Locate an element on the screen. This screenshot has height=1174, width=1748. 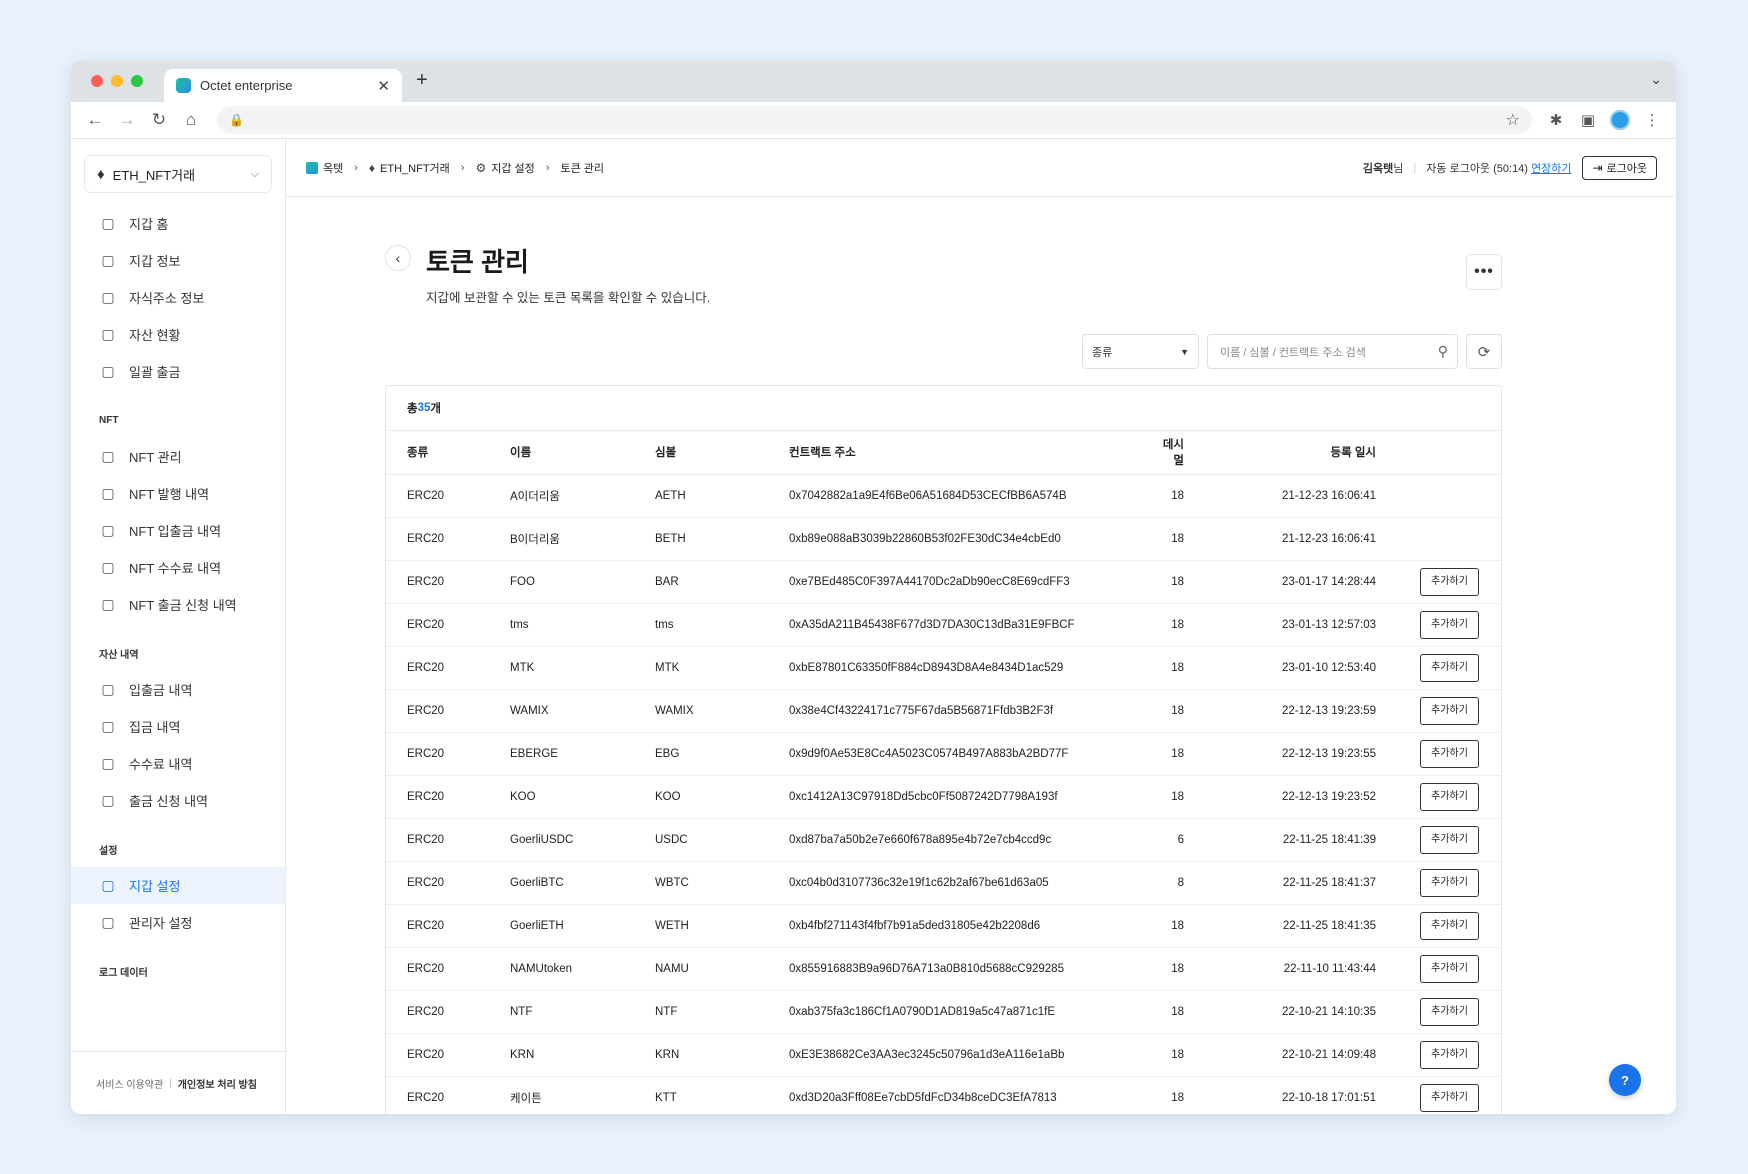
sidebar-item-asset-1: ▢ 집금 내역 is located at coordinates (178, 726).